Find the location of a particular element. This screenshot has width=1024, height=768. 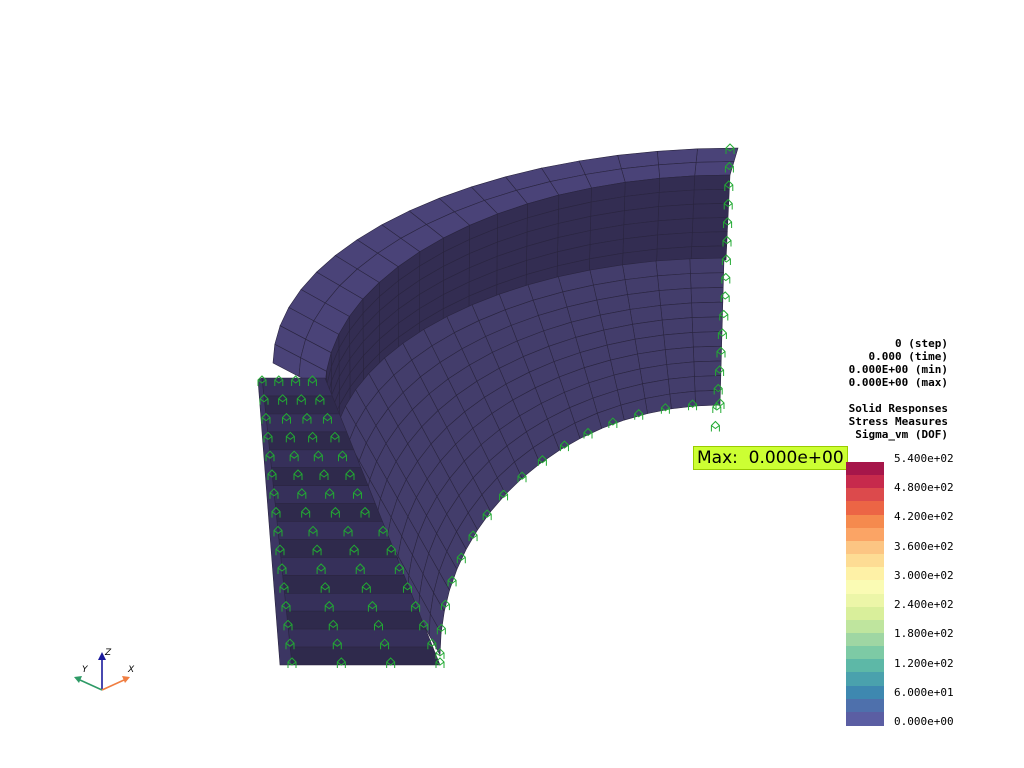

color-legend-tick: 0.000e+00 is located at coordinates (924, 721).